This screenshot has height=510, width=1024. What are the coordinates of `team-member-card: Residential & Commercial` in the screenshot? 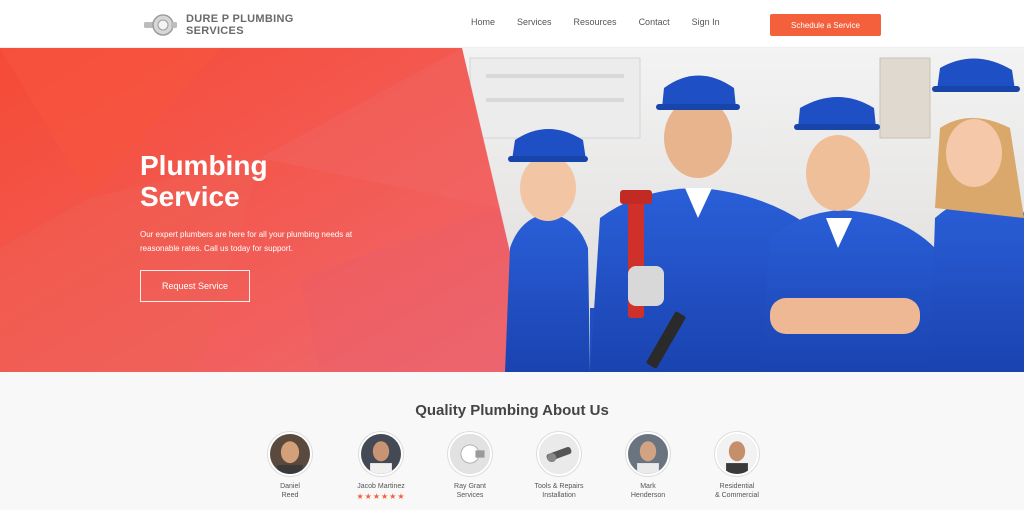 It's located at (737, 466).